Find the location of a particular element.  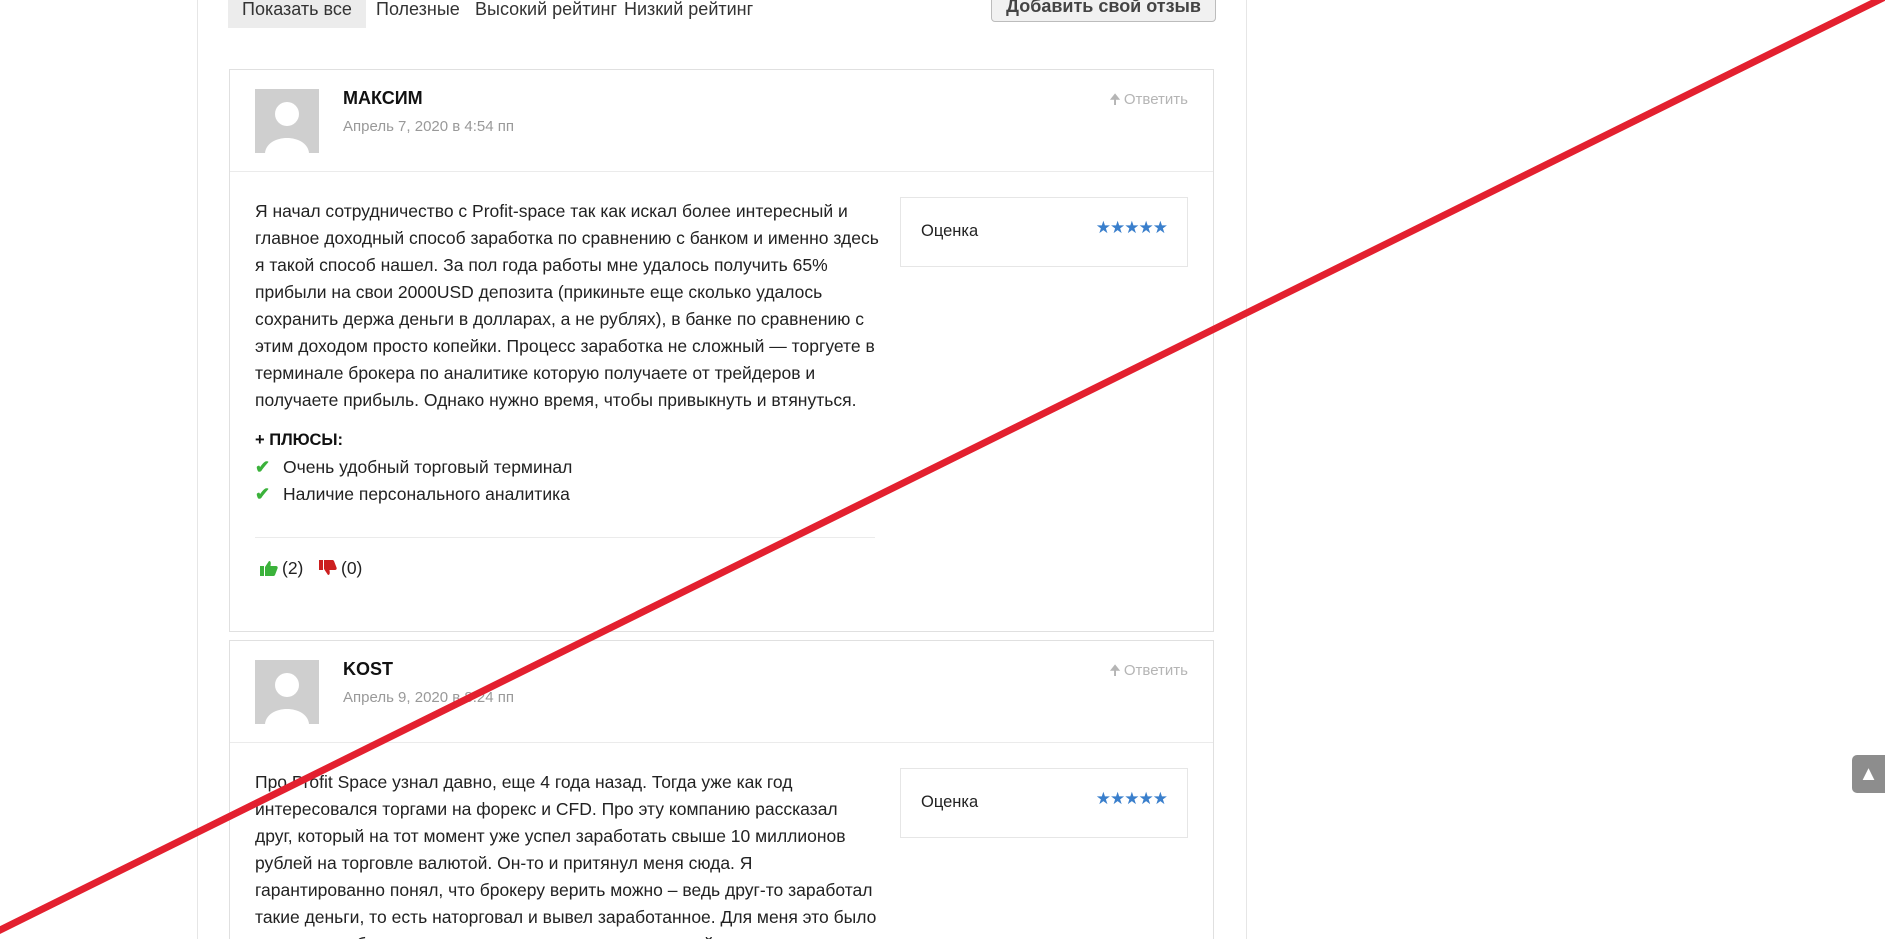

filter-tab-all: Показать все is located at coordinates (297, 14).